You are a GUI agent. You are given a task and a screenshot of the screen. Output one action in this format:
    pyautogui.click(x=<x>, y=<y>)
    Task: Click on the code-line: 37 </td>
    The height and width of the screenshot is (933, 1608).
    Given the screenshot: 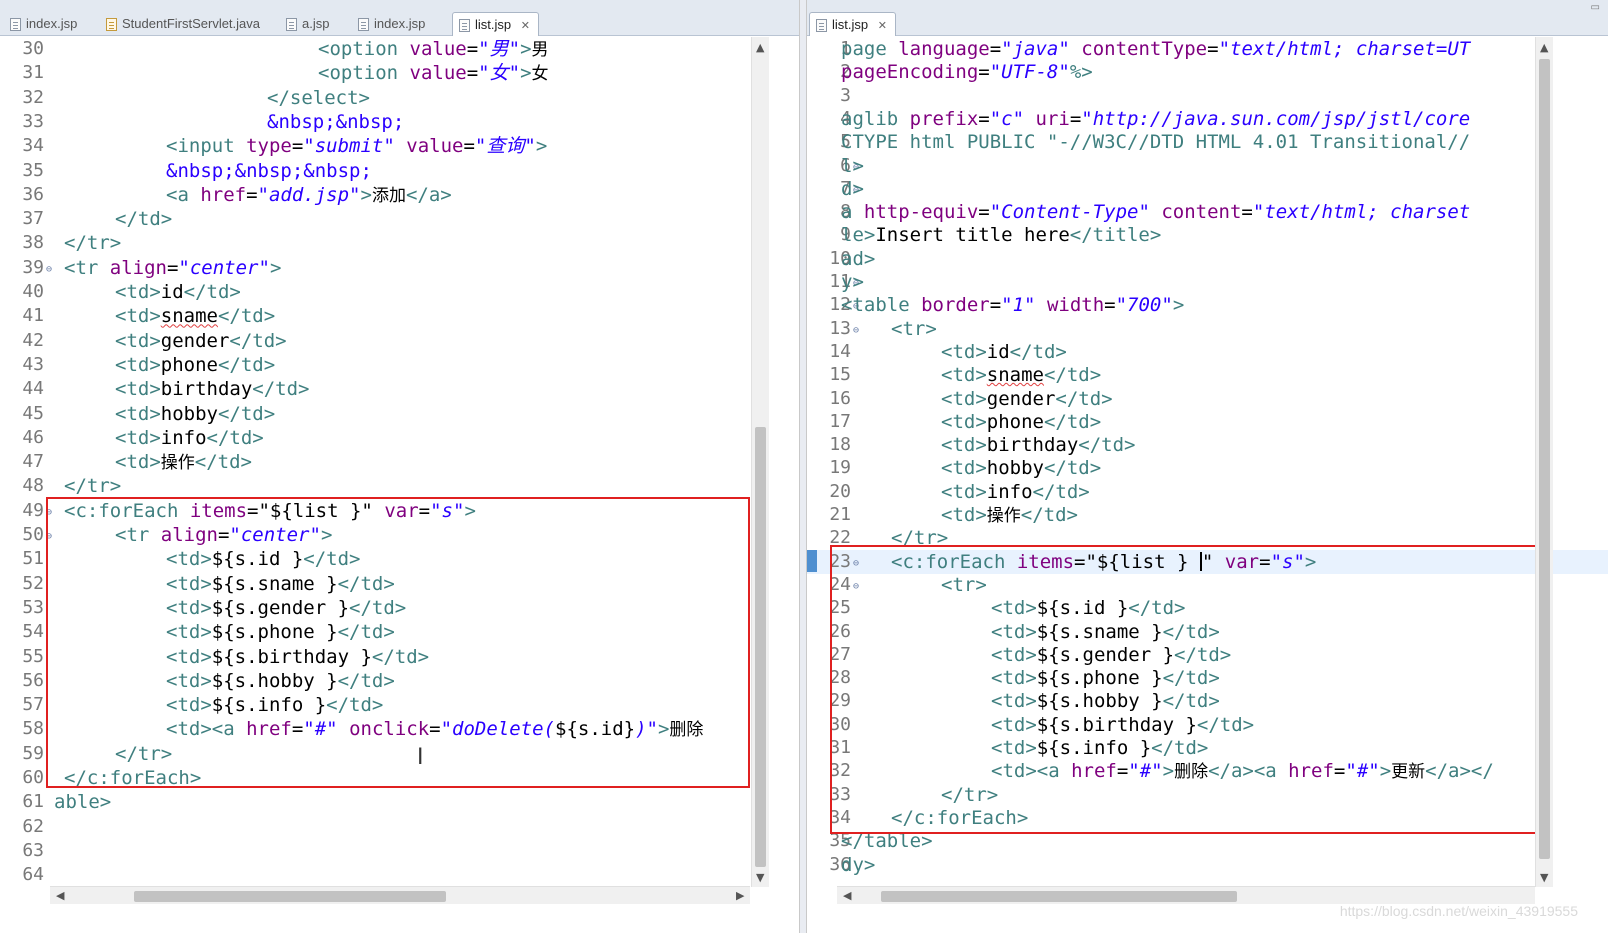 What is the action you would take?
    pyautogui.click(x=399, y=219)
    